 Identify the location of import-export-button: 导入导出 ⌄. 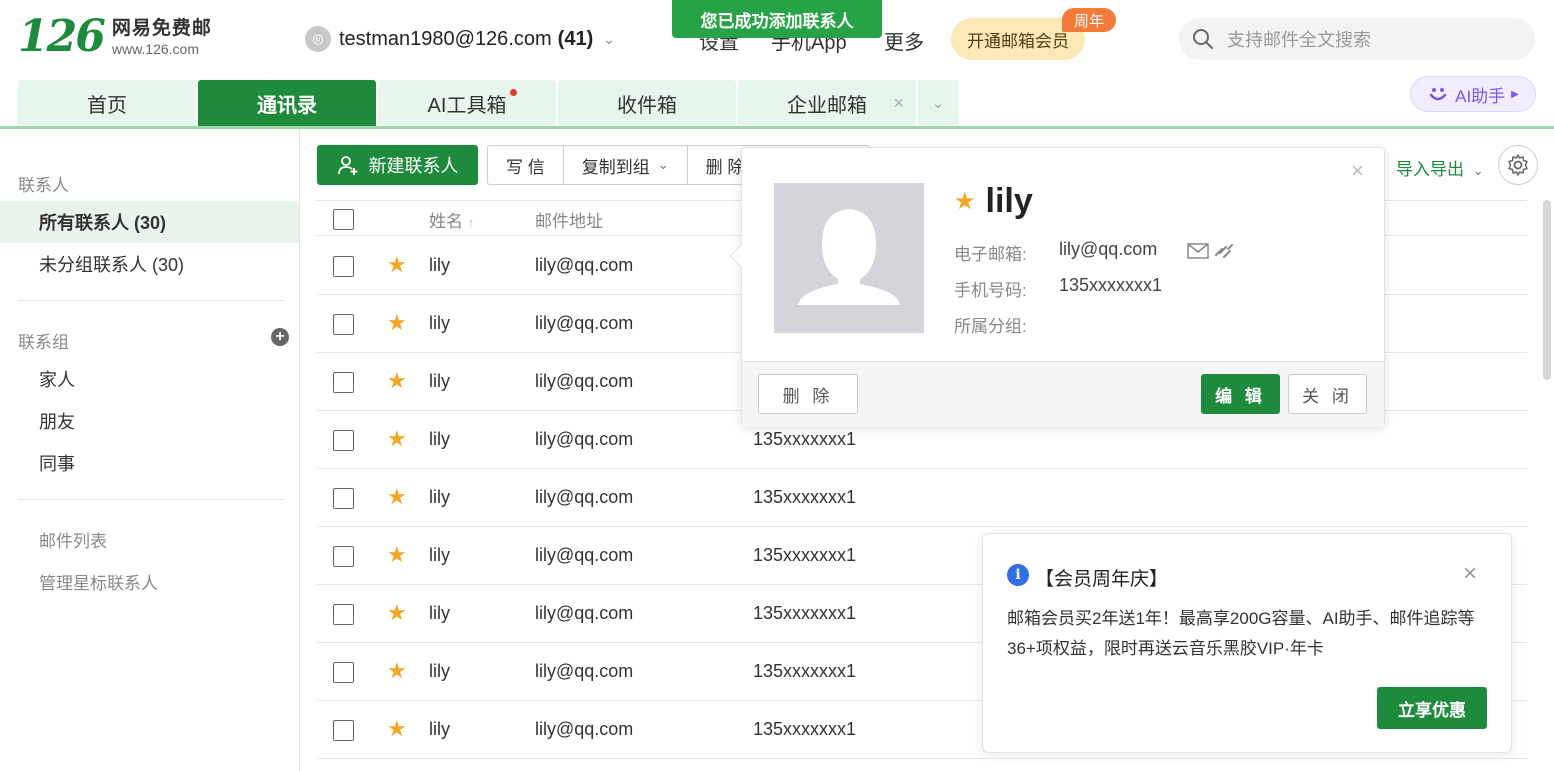
(1440, 167).